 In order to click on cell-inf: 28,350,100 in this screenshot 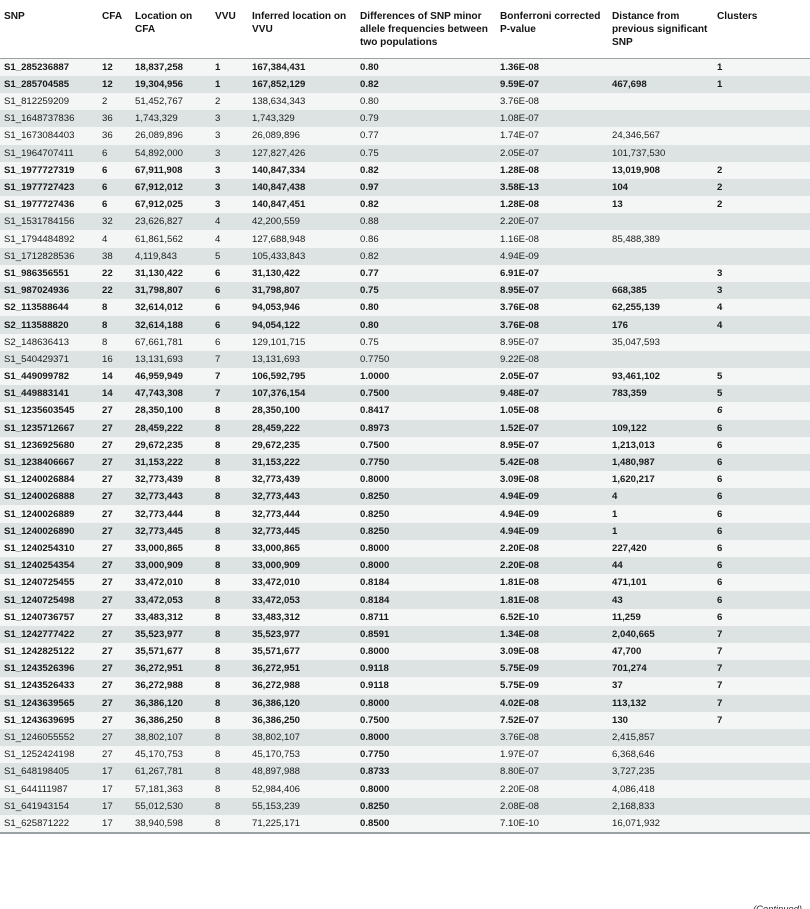, I will do `click(276, 411)`.